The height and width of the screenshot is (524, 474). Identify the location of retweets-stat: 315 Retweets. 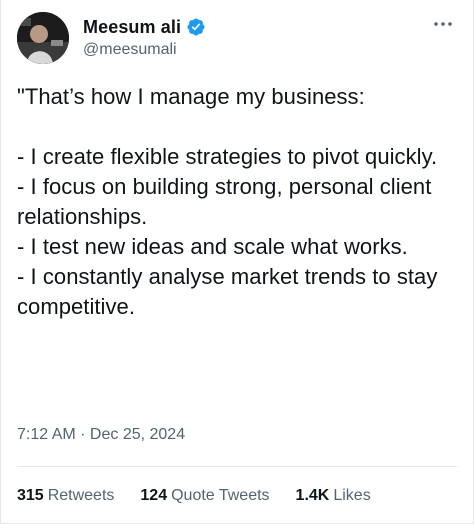
(65, 496).